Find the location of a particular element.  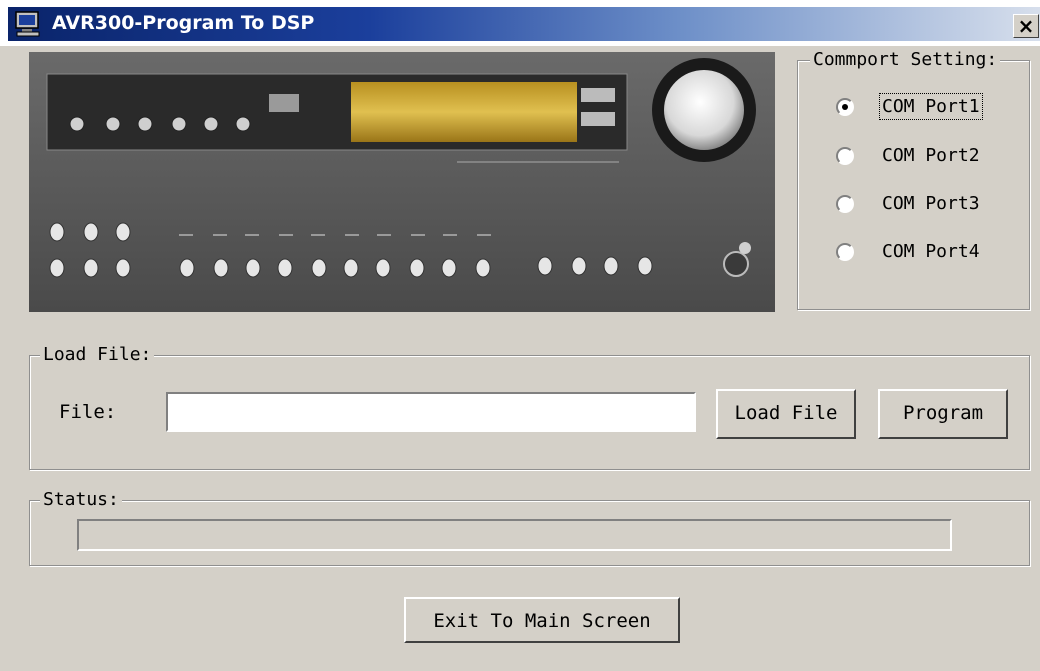

radio-label: COM Port1 is located at coordinates (931, 106).